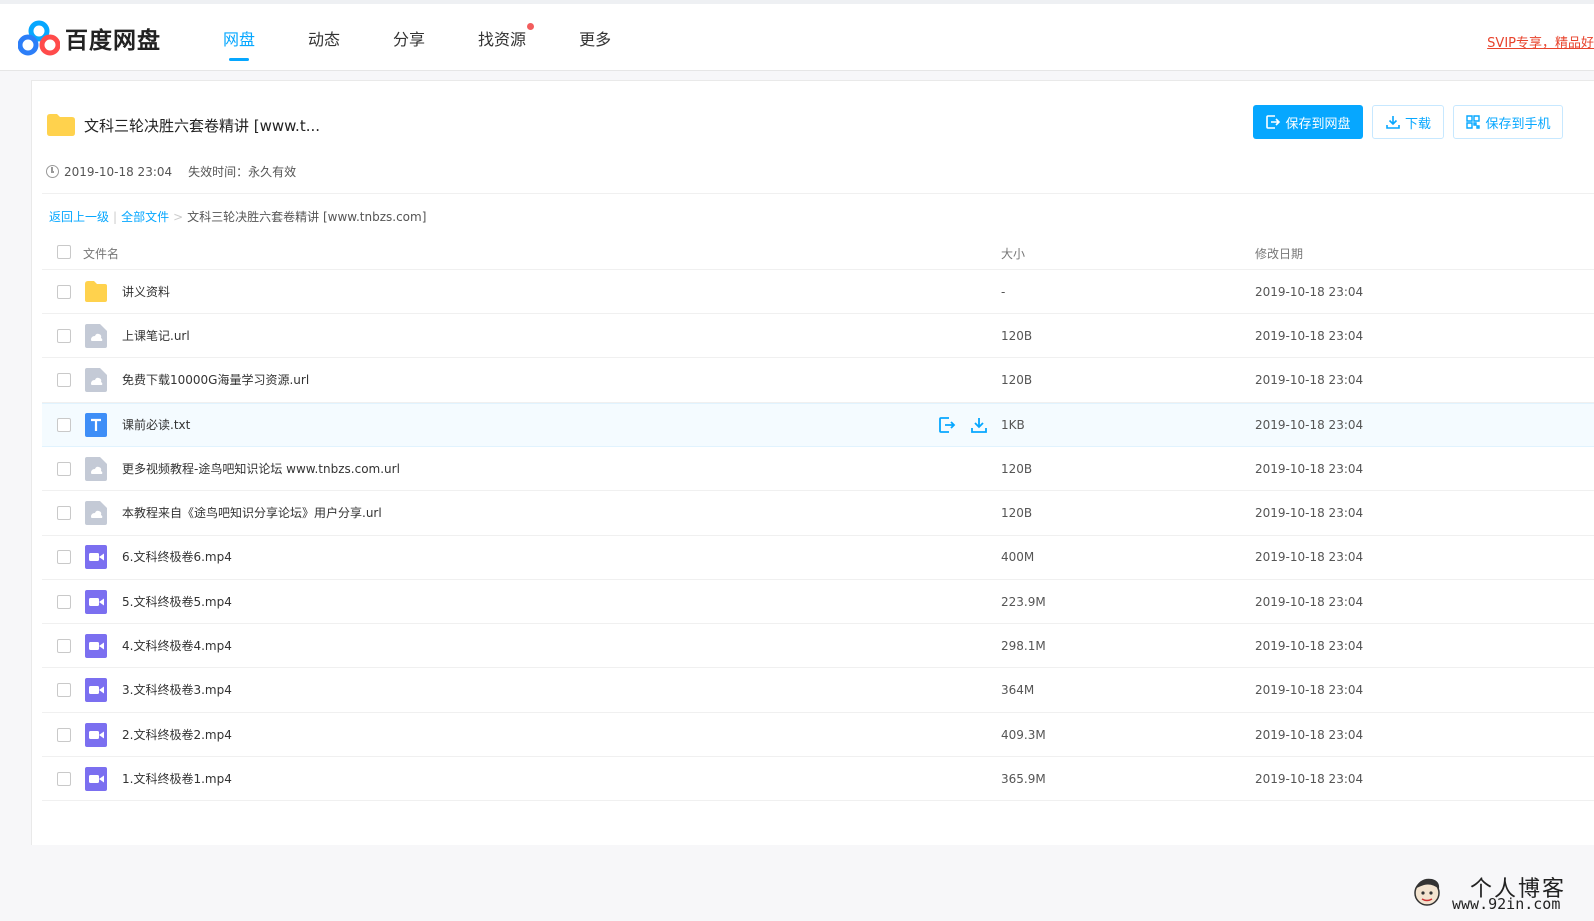  What do you see at coordinates (1003, 291) in the screenshot?
I see `file-size: -` at bounding box center [1003, 291].